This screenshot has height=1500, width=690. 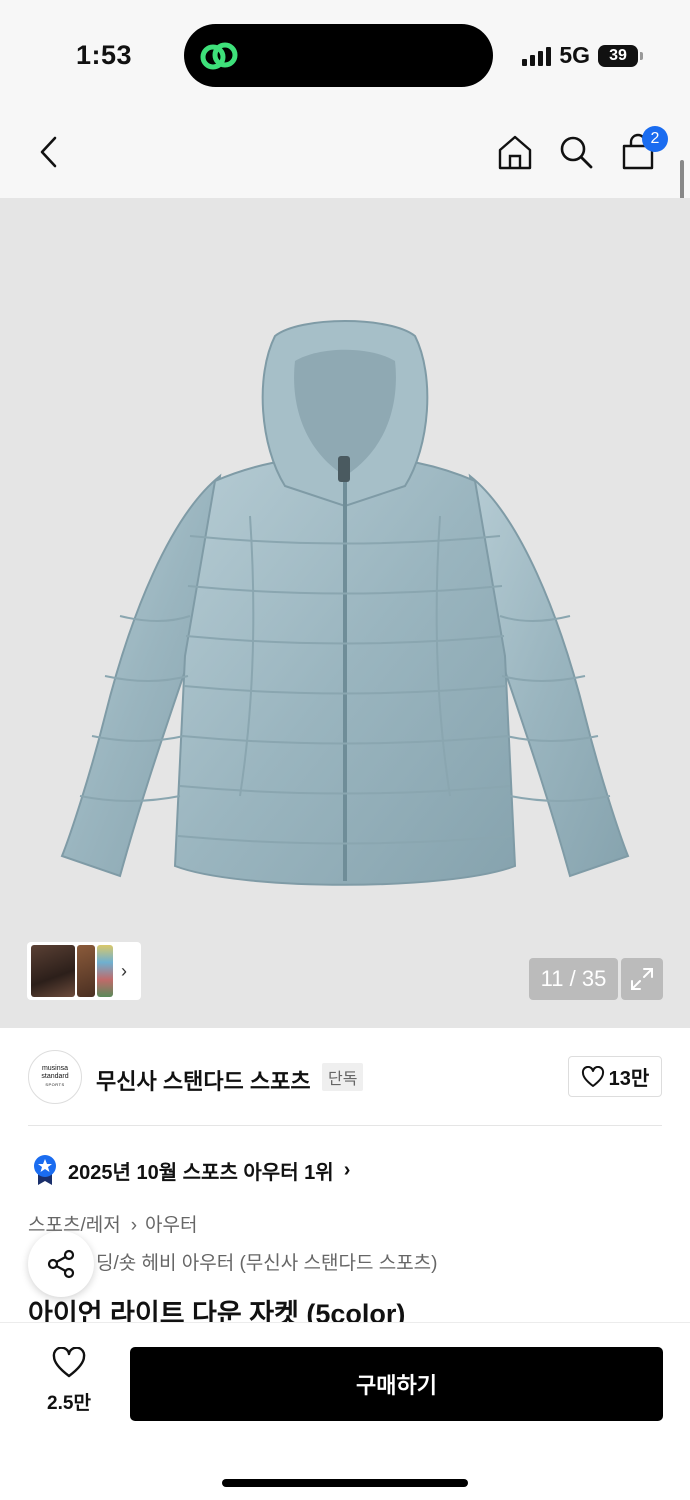 I want to click on breadcrumb-sub: 아우터, so click(x=171, y=1225).